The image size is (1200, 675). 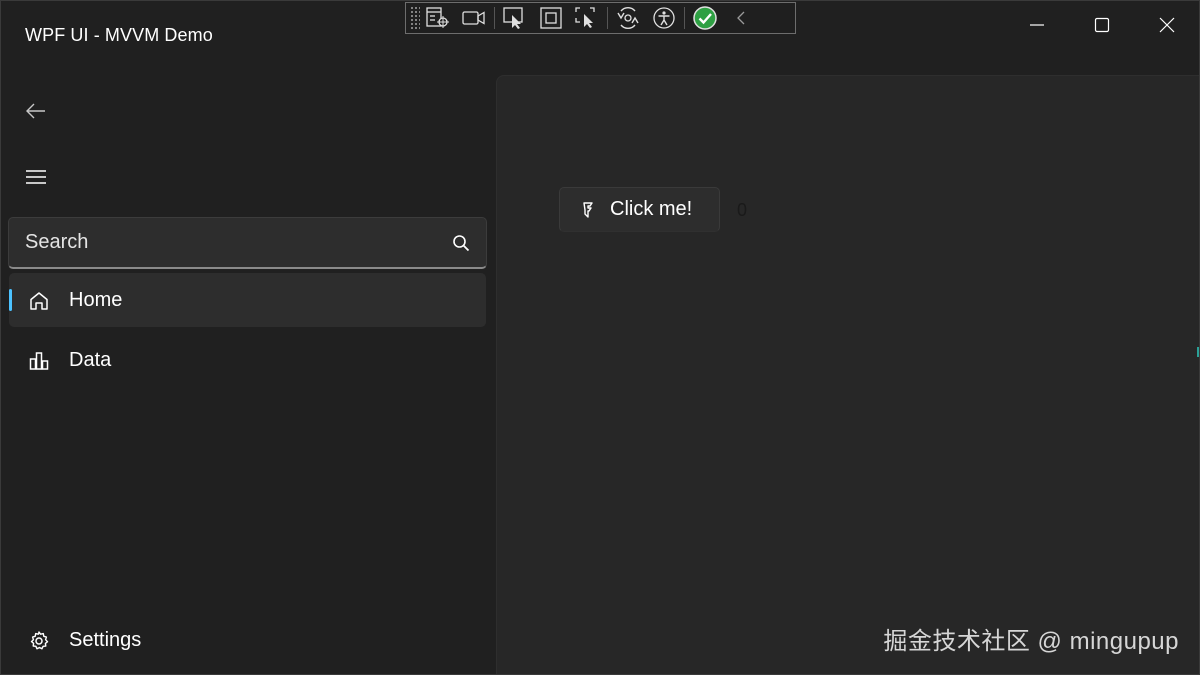 I want to click on close-icon, so click(x=1167, y=25).